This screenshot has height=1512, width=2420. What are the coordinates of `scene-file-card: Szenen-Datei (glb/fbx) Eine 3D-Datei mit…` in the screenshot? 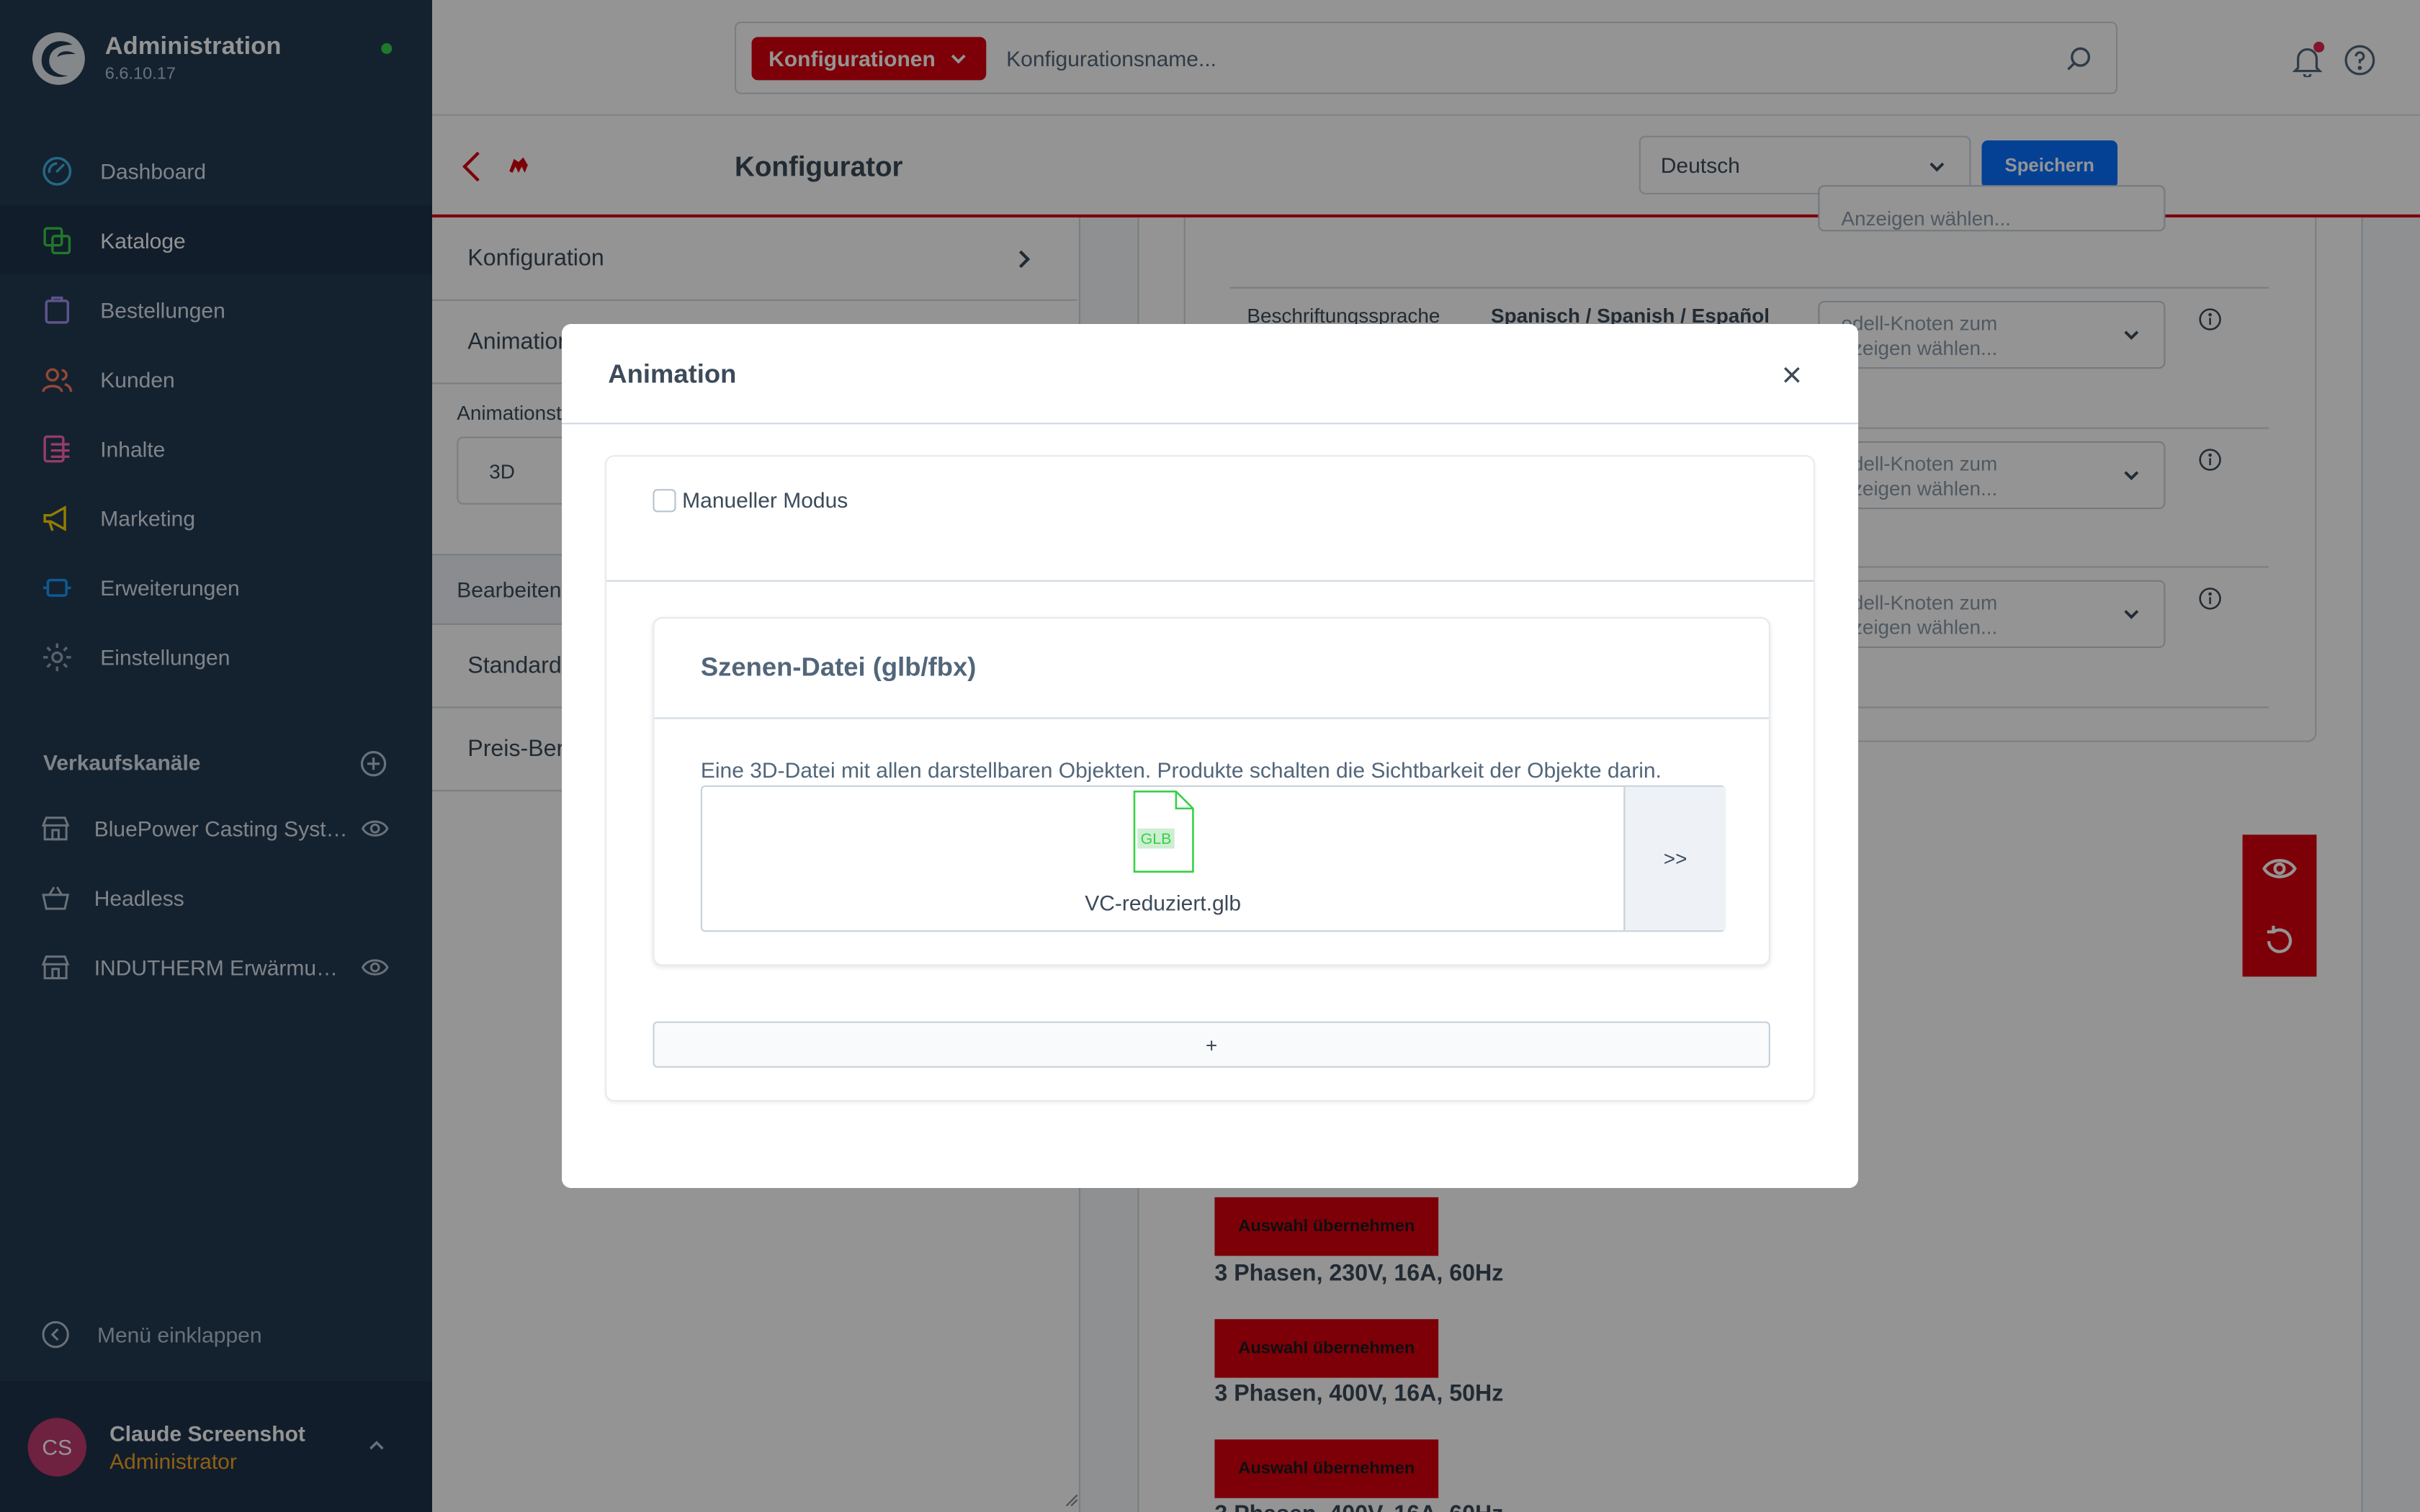 It's located at (1211, 791).